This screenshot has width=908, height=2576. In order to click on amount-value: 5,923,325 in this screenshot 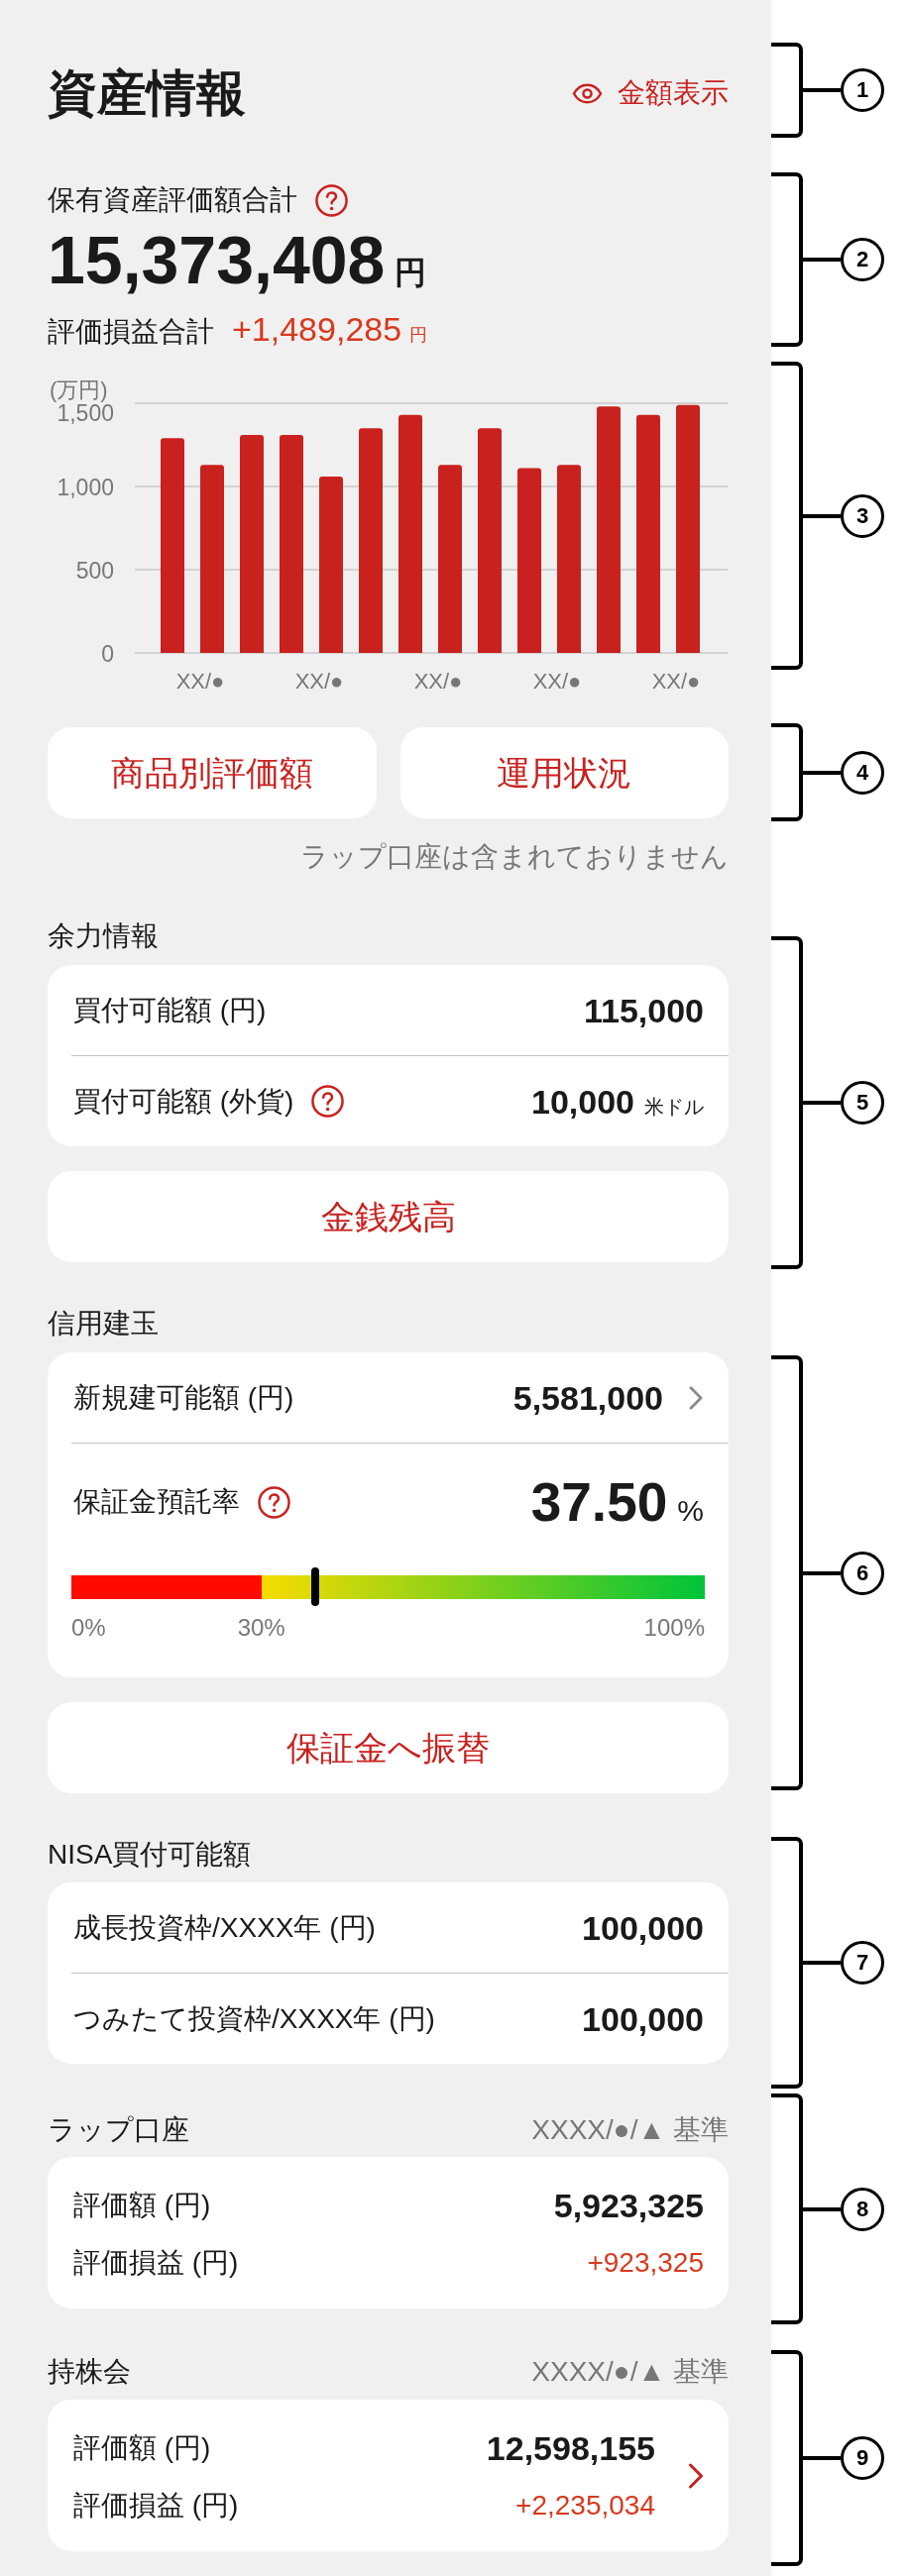, I will do `click(628, 2206)`.